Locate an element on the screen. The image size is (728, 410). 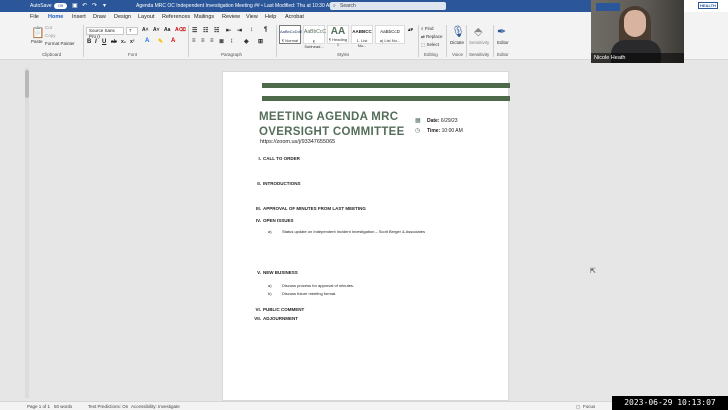
copy-button: Copy is located at coordinates (50, 35).